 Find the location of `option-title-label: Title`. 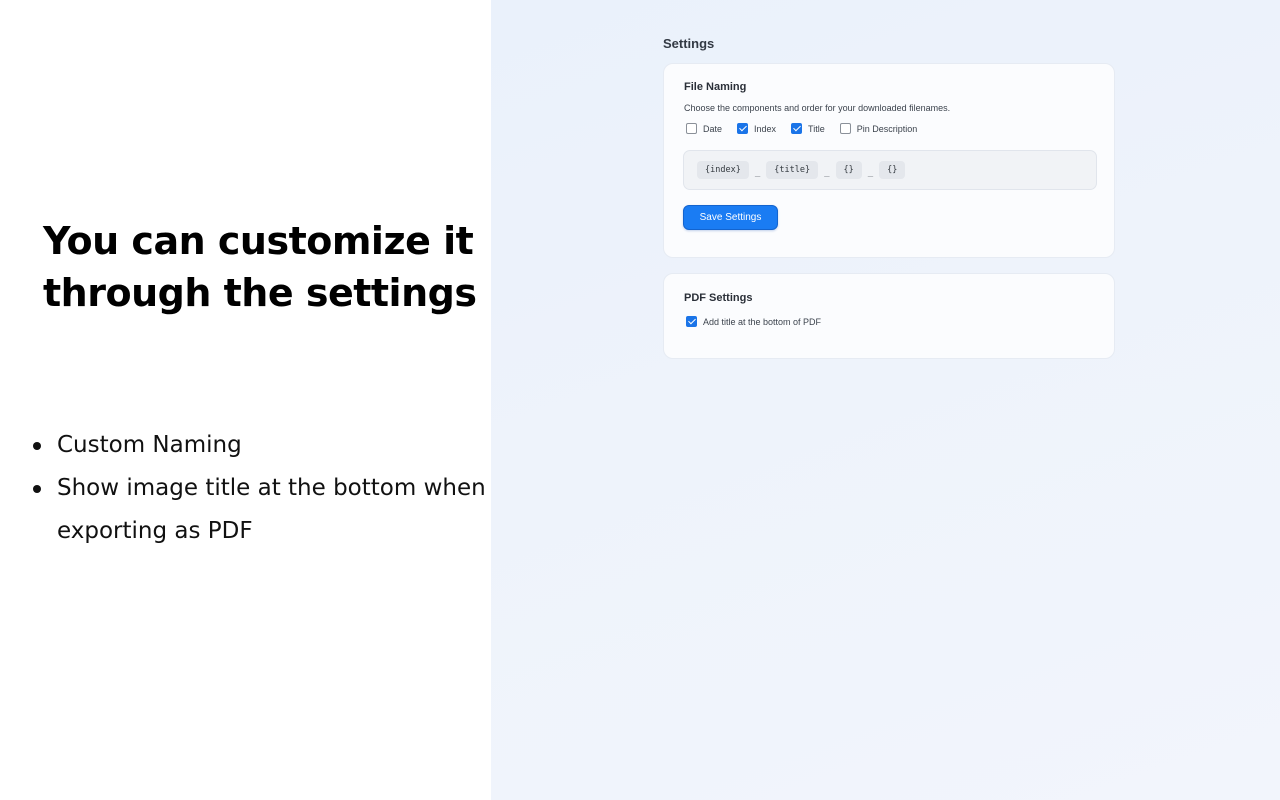

option-title-label: Title is located at coordinates (816, 128).